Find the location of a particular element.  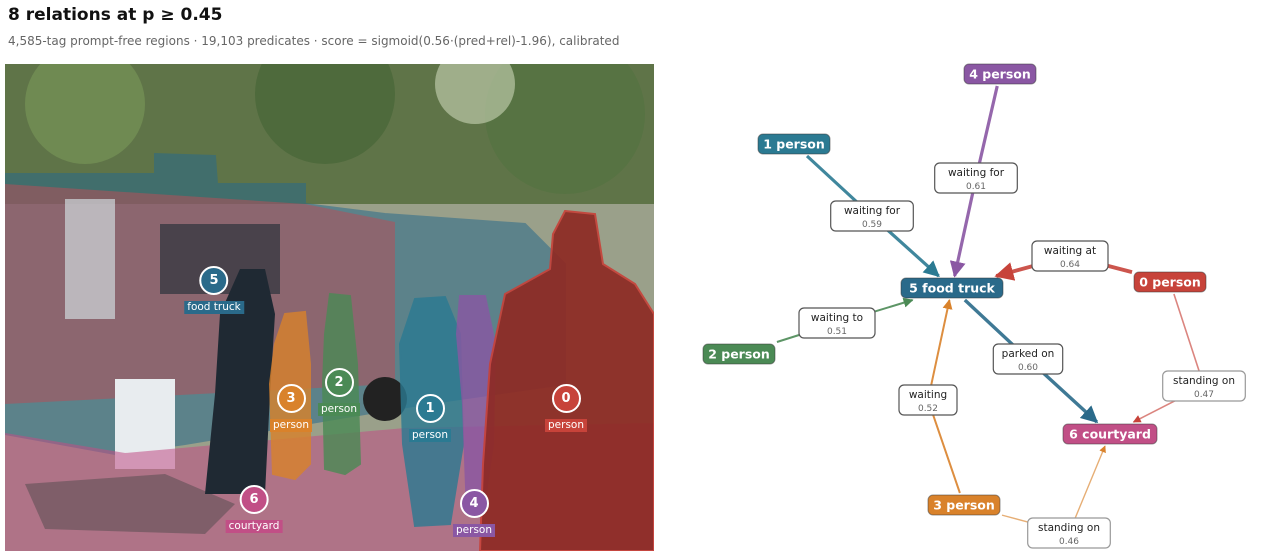

graph-node-6: 6 courtyard is located at coordinates (1110, 434).